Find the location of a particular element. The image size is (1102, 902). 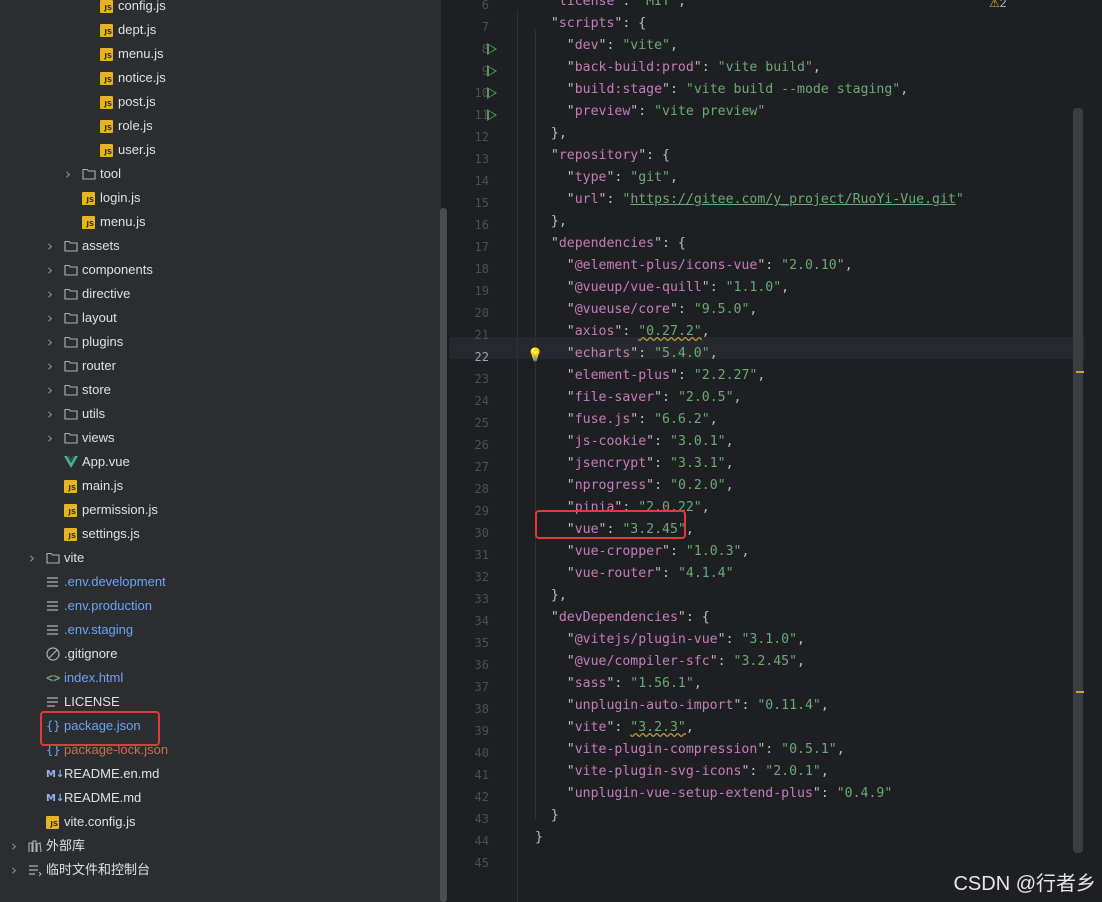

code-line: "vue-cropper": "1.0.3", is located at coordinates (642, 555).